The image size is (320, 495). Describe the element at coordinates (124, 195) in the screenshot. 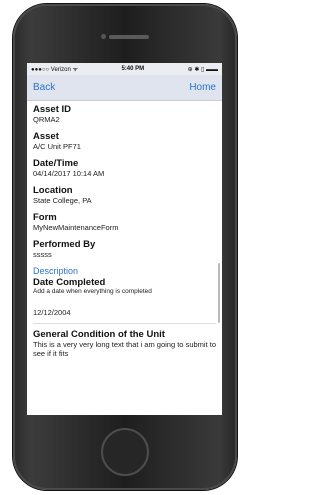

I see `field-location: Location State College, PA` at that location.